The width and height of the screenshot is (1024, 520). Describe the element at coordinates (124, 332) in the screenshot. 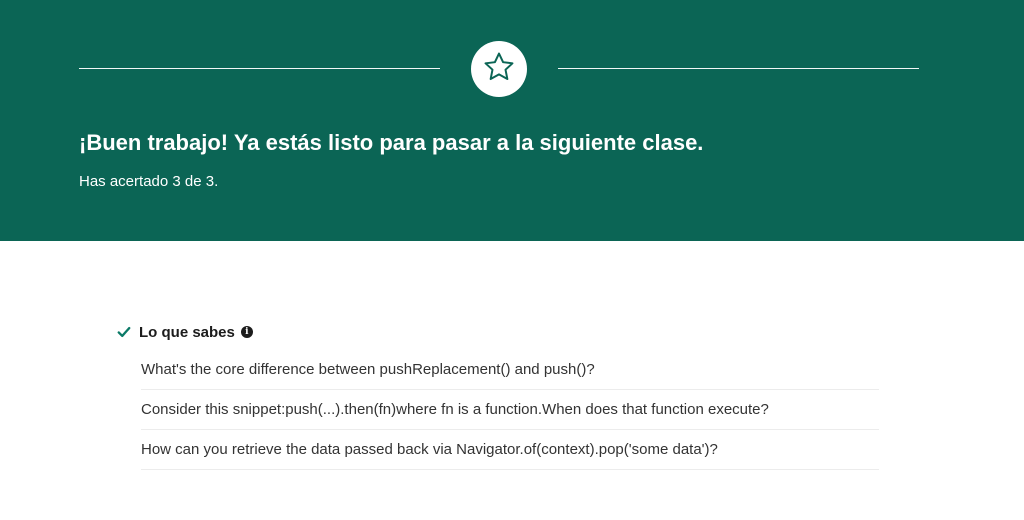

I see `check-icon` at that location.